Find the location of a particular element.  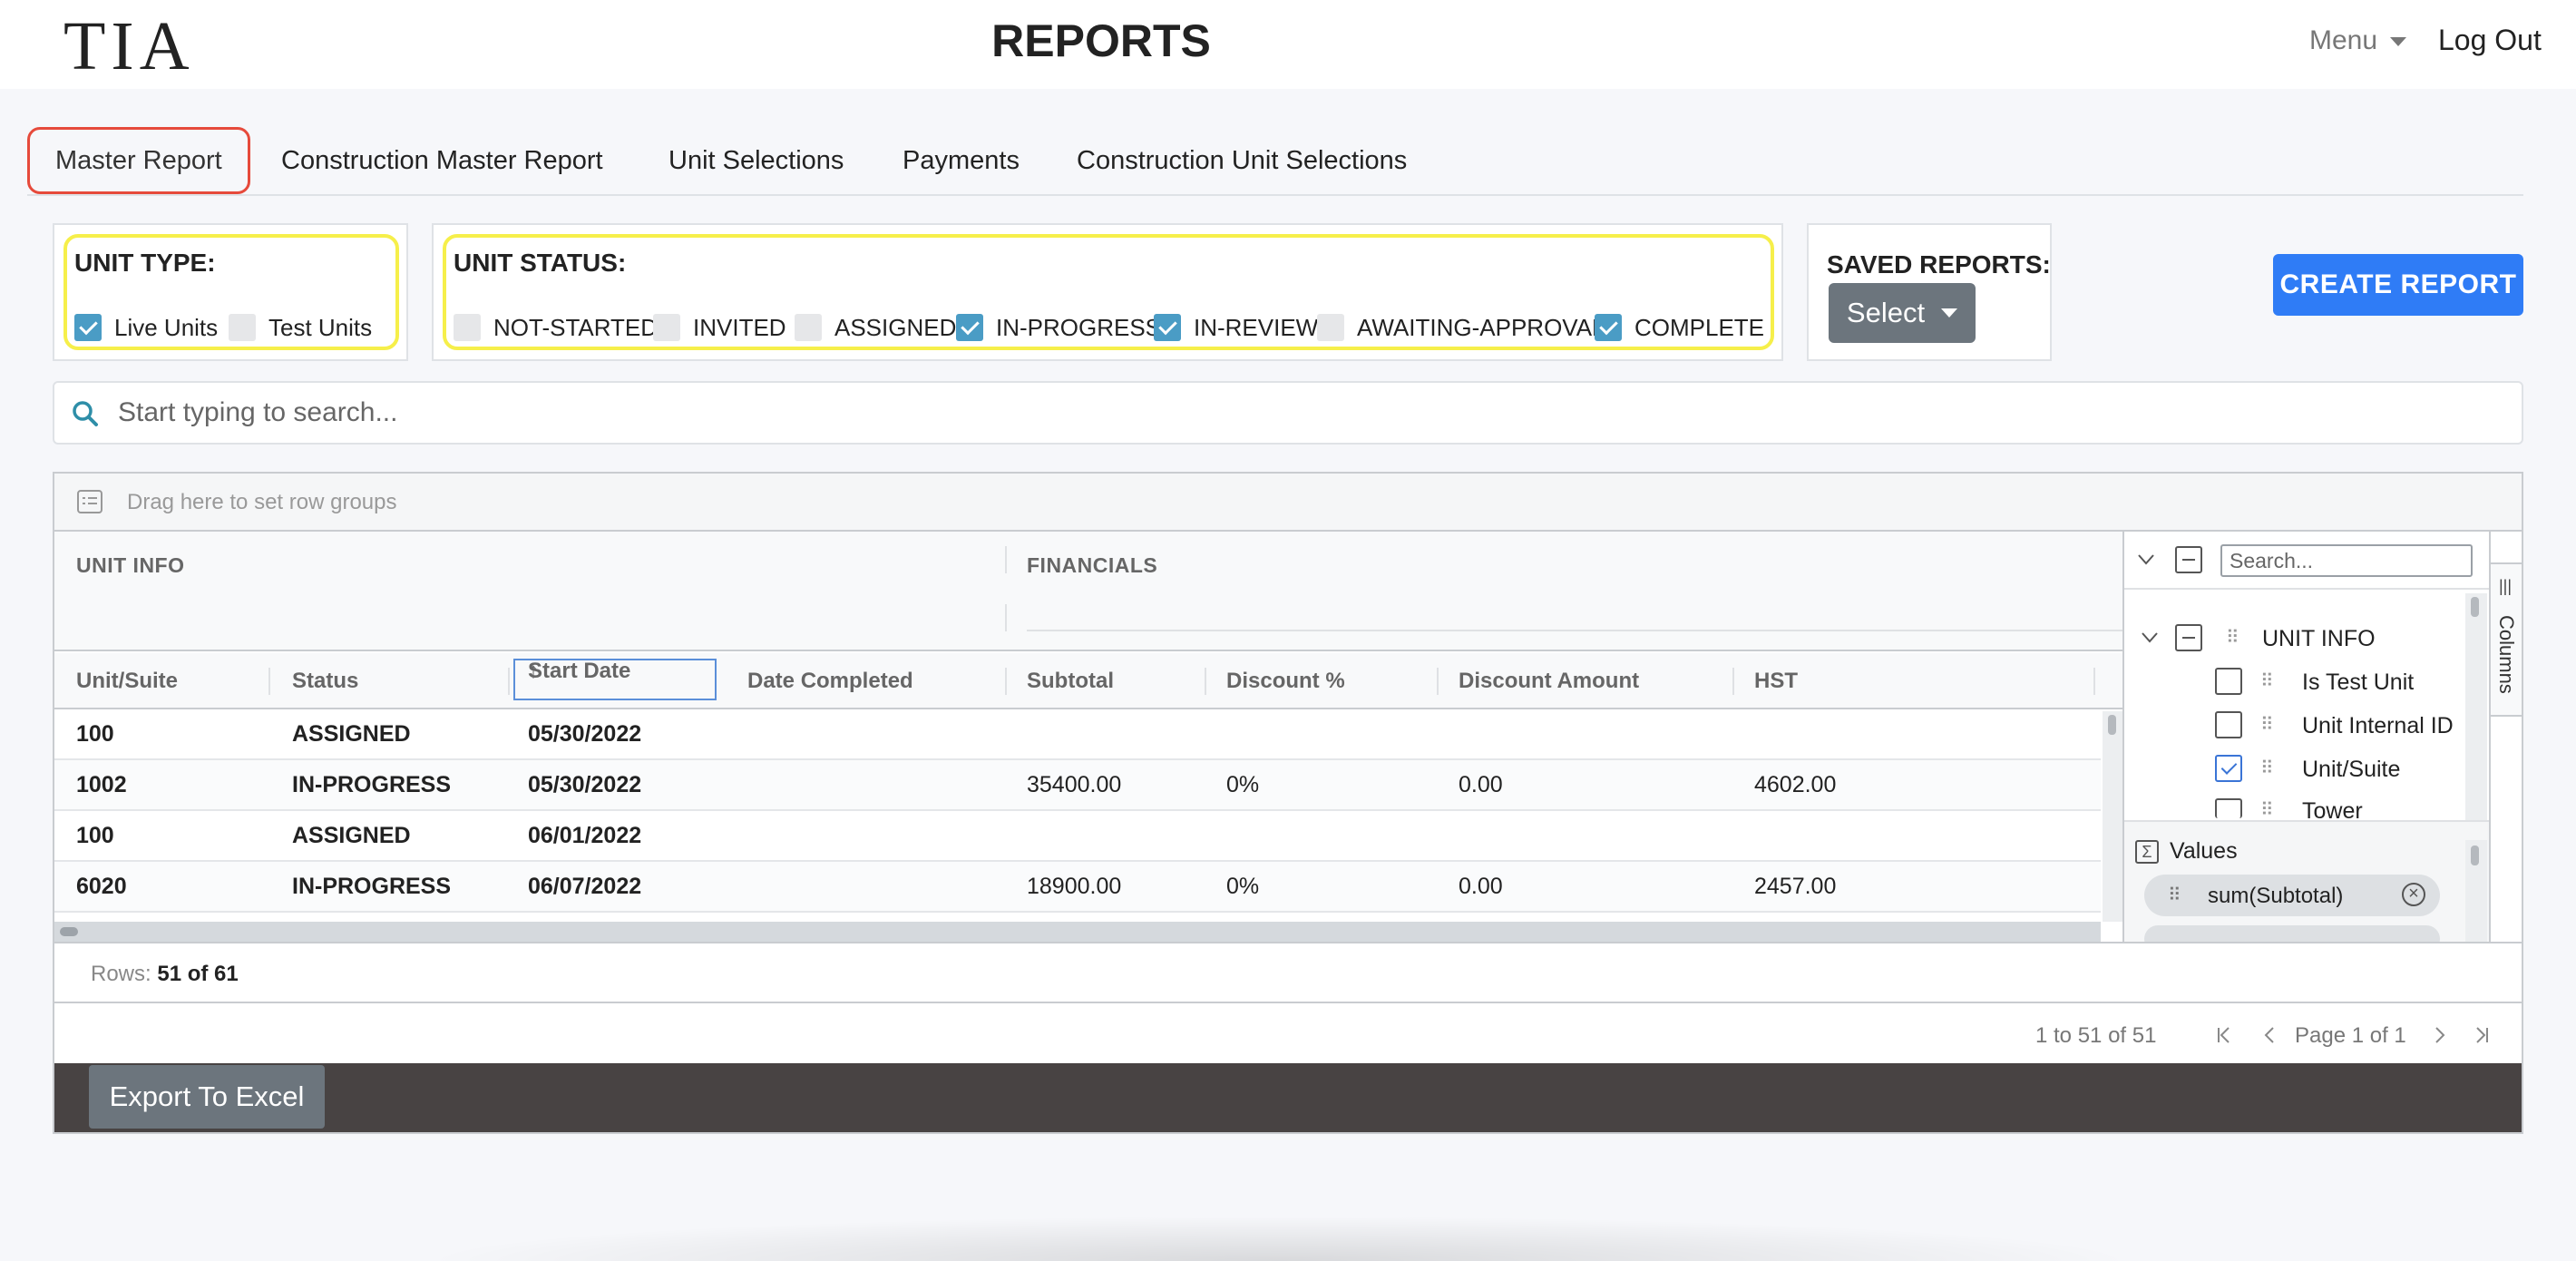

status-invited-checkbox: INVITED is located at coordinates (719, 327).